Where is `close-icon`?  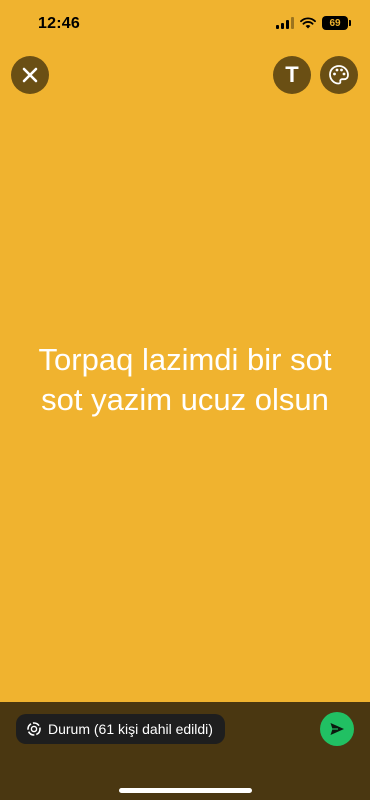 close-icon is located at coordinates (30, 75).